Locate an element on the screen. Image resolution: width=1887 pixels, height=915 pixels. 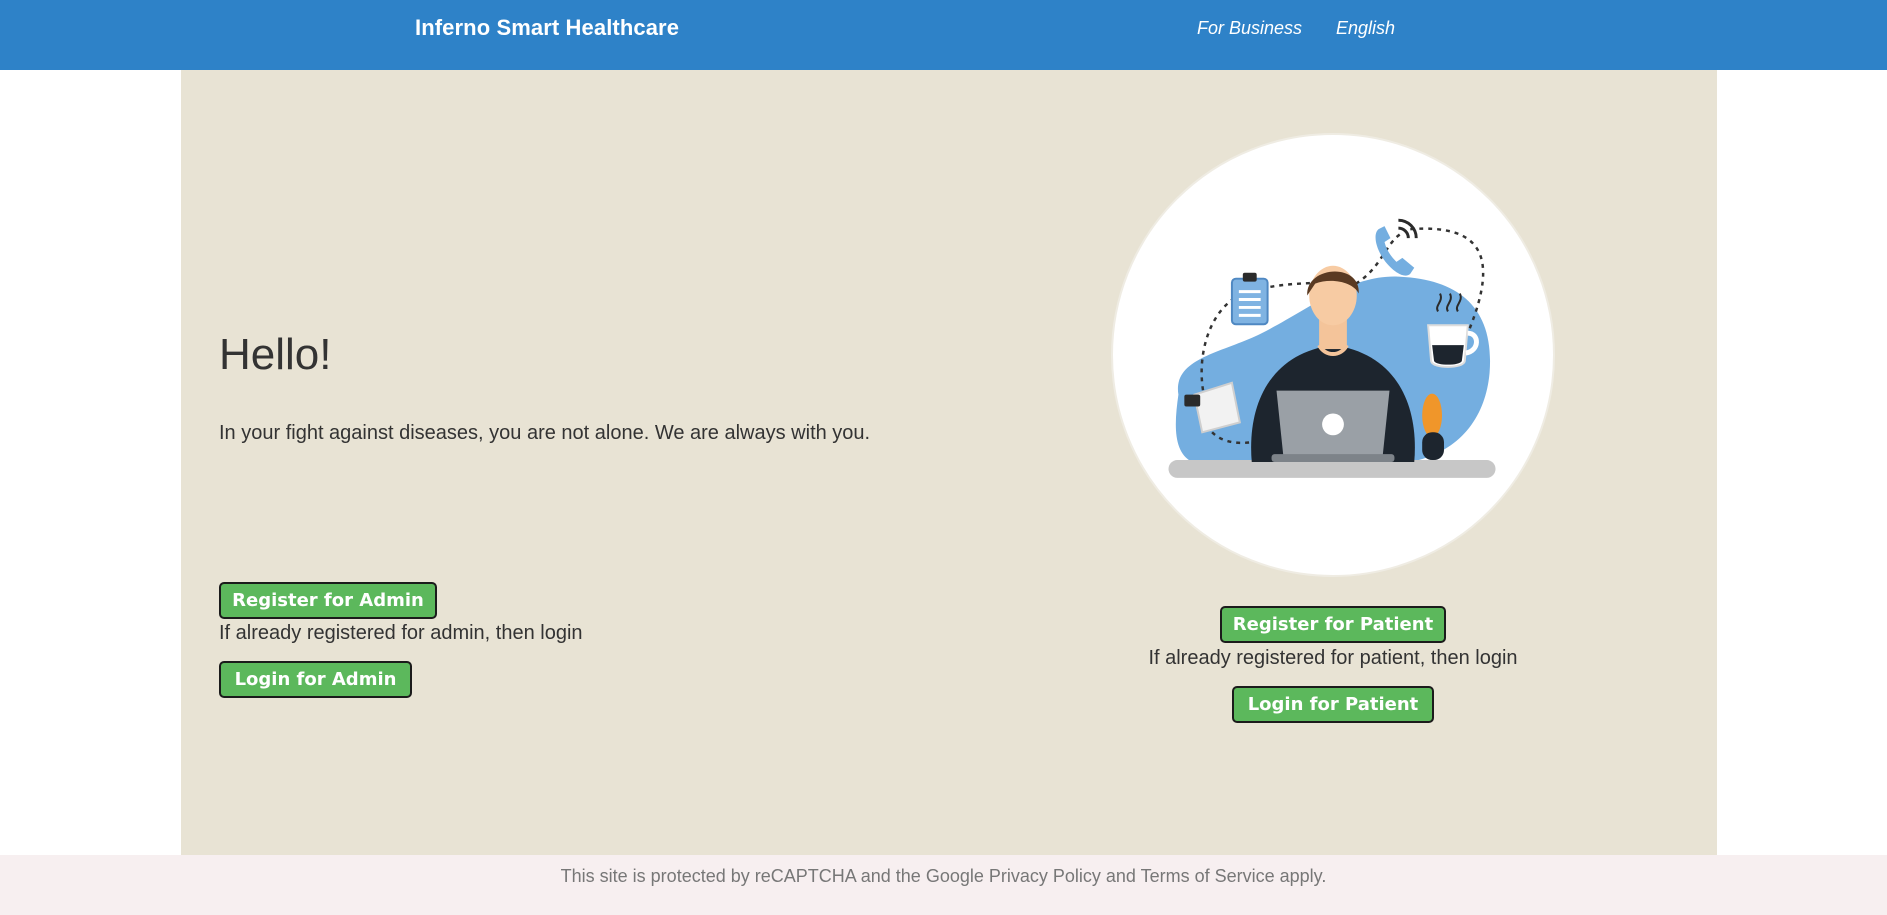
register-patient-button: Register for Patient is located at coordinates (1333, 624).